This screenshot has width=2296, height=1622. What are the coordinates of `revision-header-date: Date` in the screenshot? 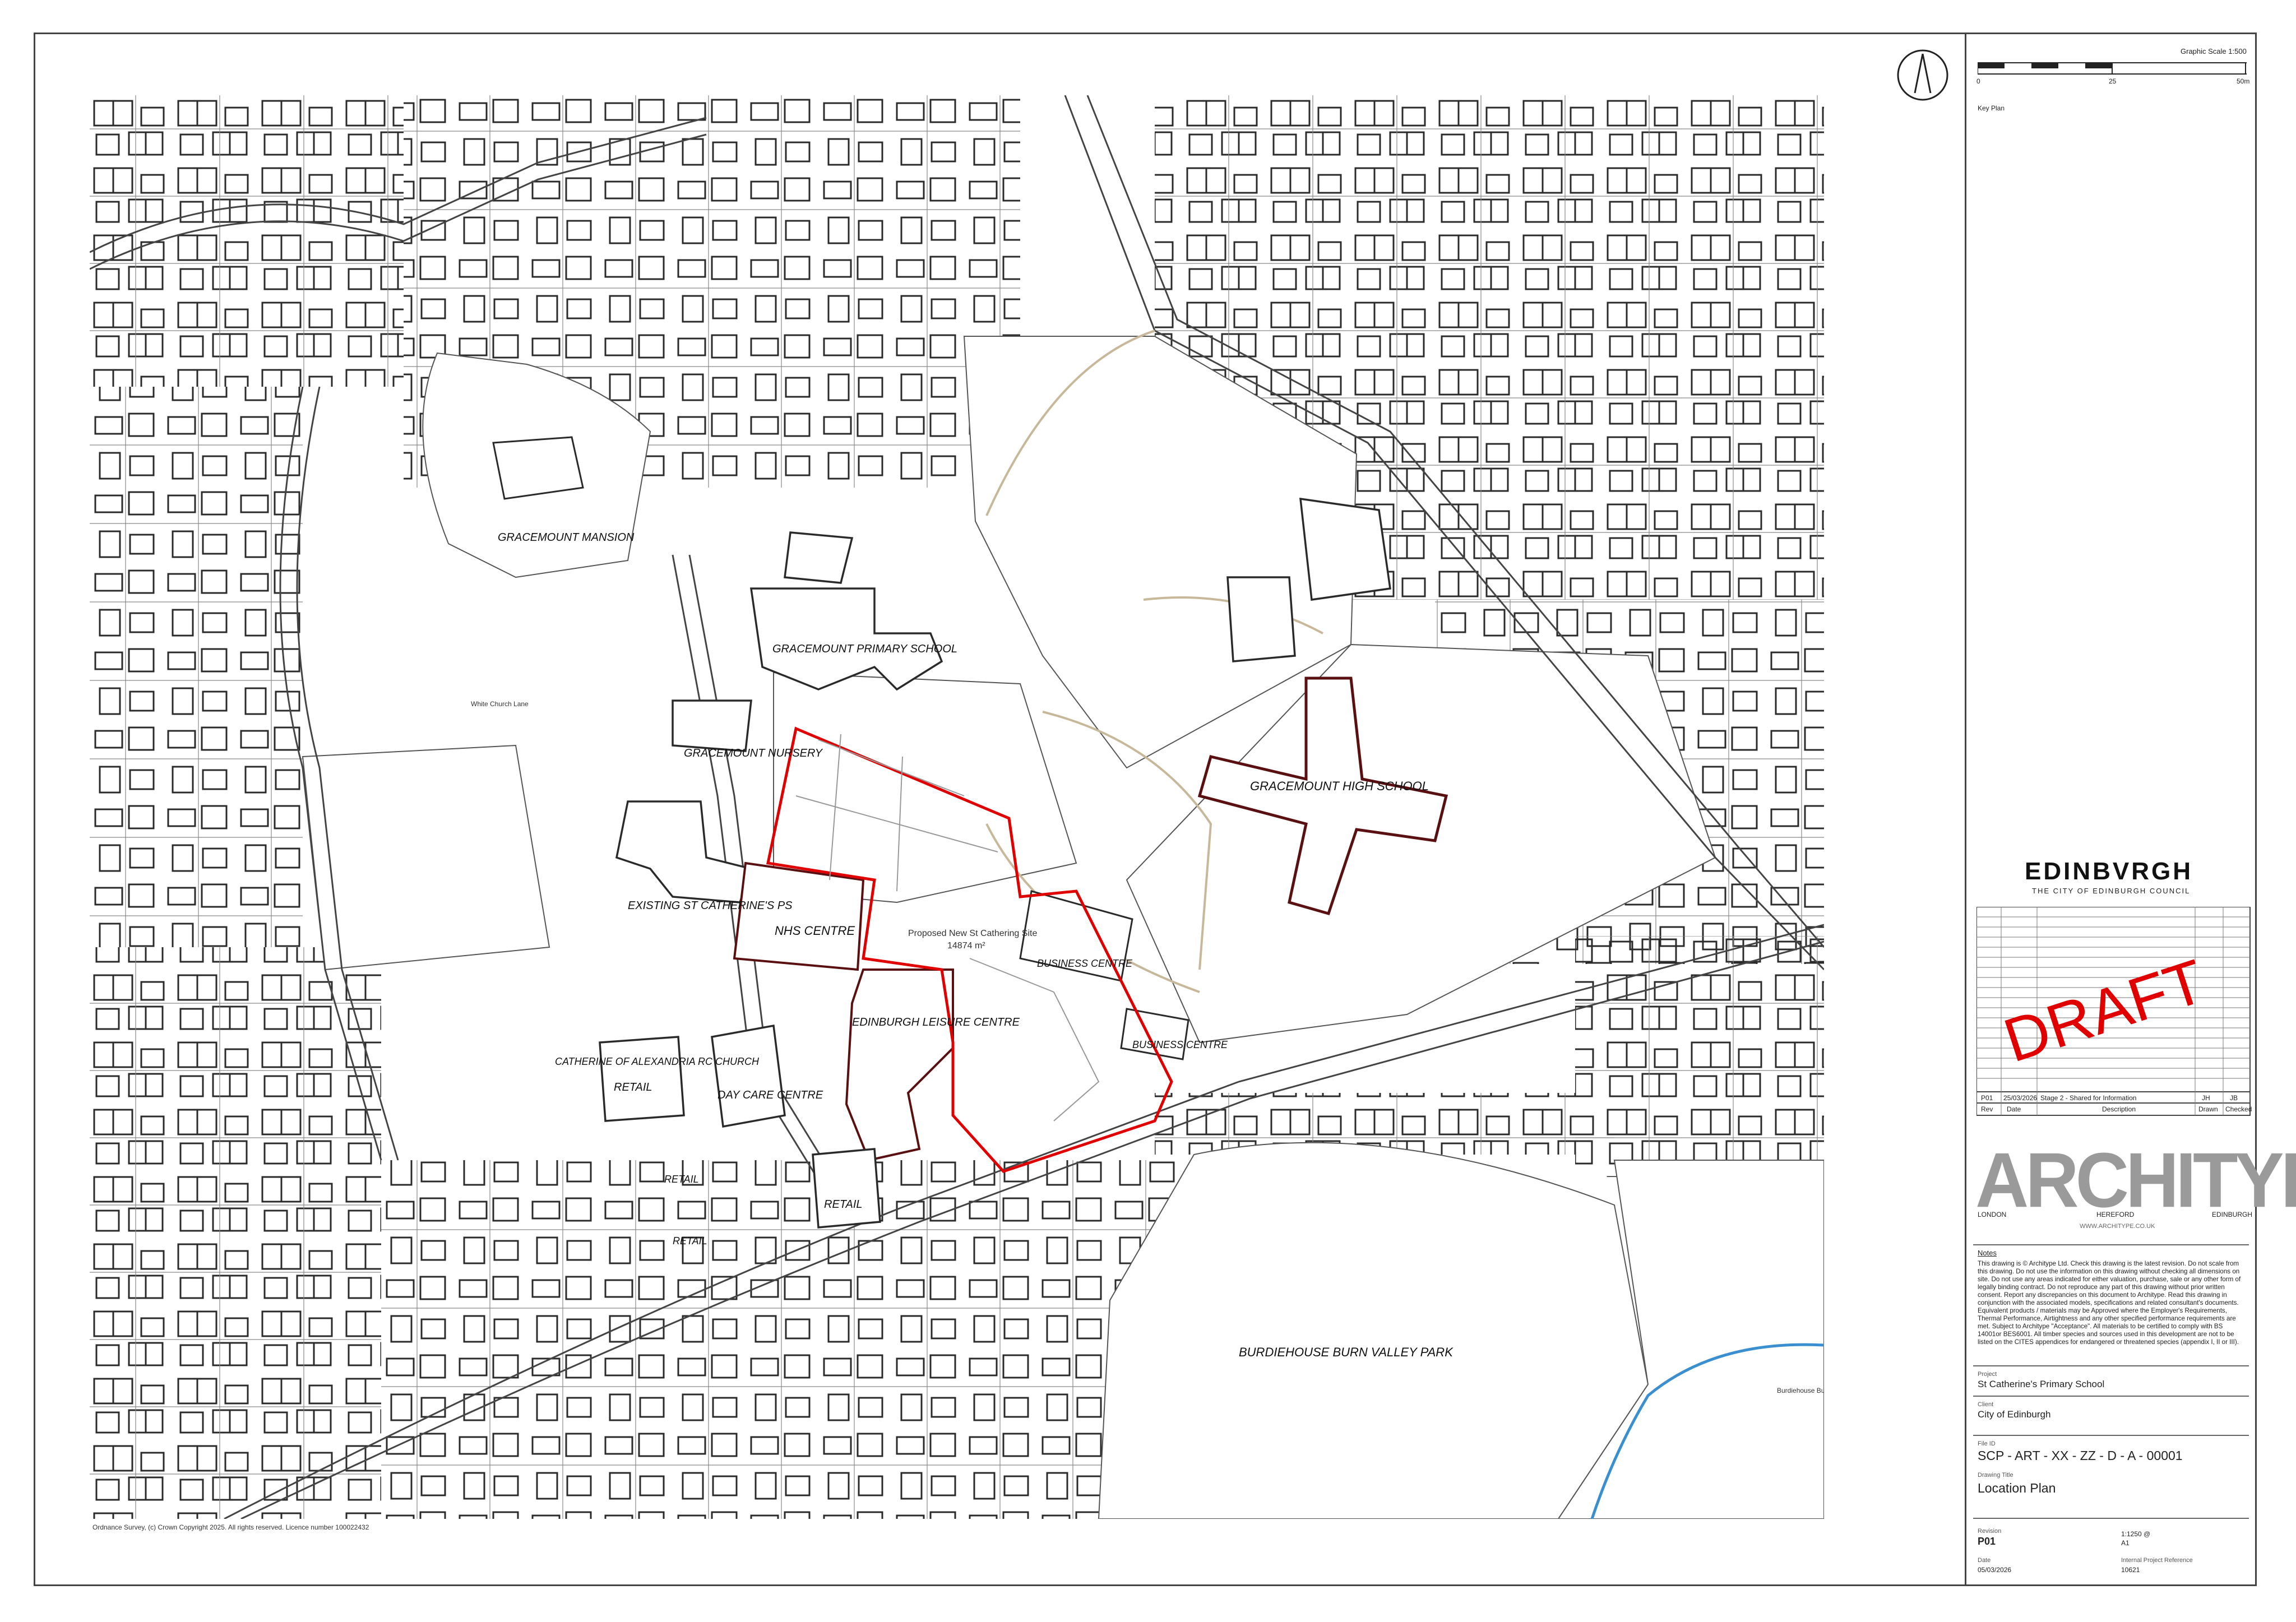 It's located at (2014, 1109).